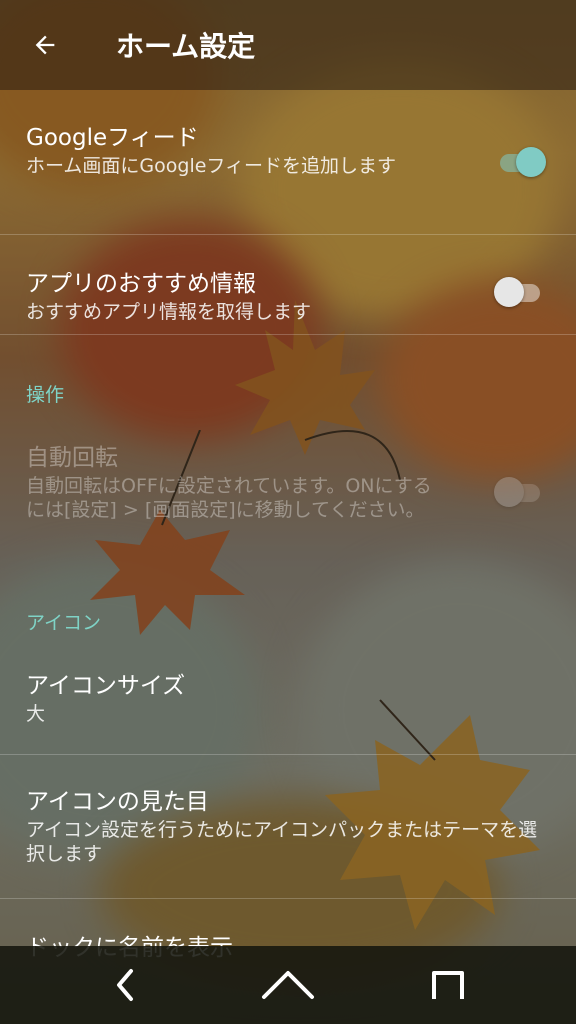 Image resolution: width=576 pixels, height=1024 pixels. Describe the element at coordinates (36, 714) in the screenshot. I see `setting-value: 大` at that location.